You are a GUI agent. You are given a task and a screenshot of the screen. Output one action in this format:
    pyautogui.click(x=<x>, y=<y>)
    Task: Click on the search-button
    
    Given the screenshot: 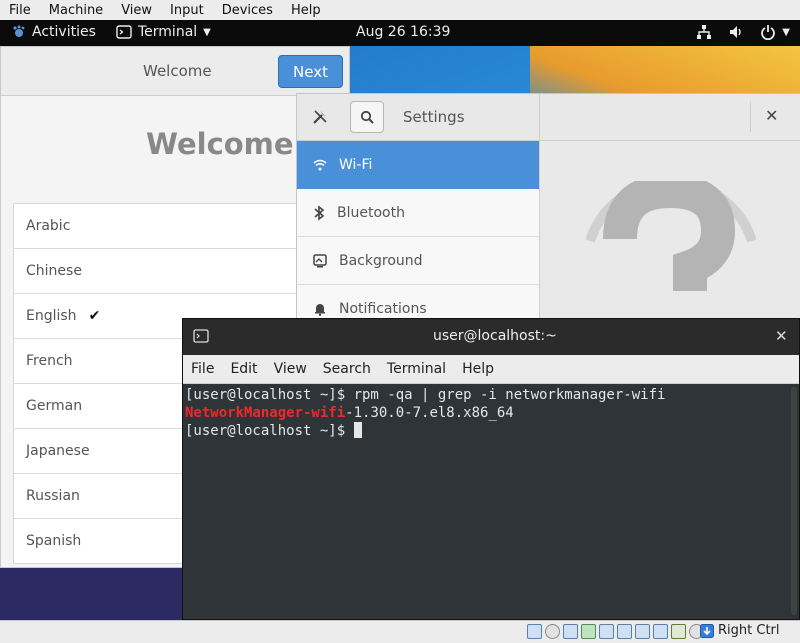 What is the action you would take?
    pyautogui.click(x=367, y=117)
    